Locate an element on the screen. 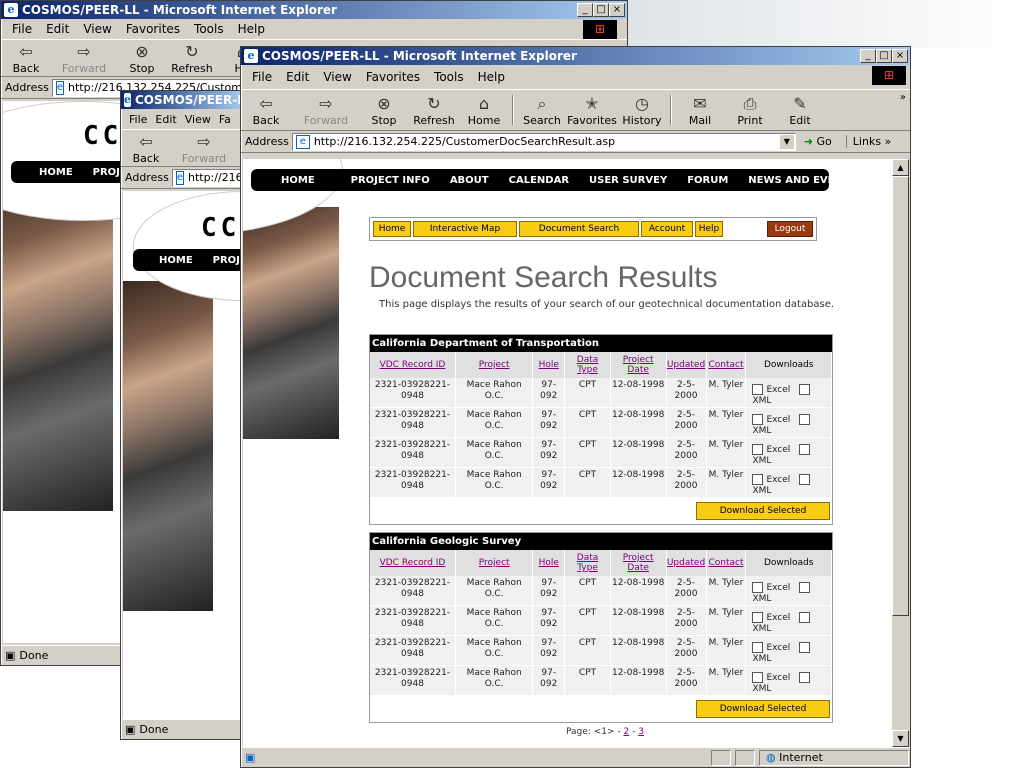  mail-button: ✉ Mail is located at coordinates (700, 110).